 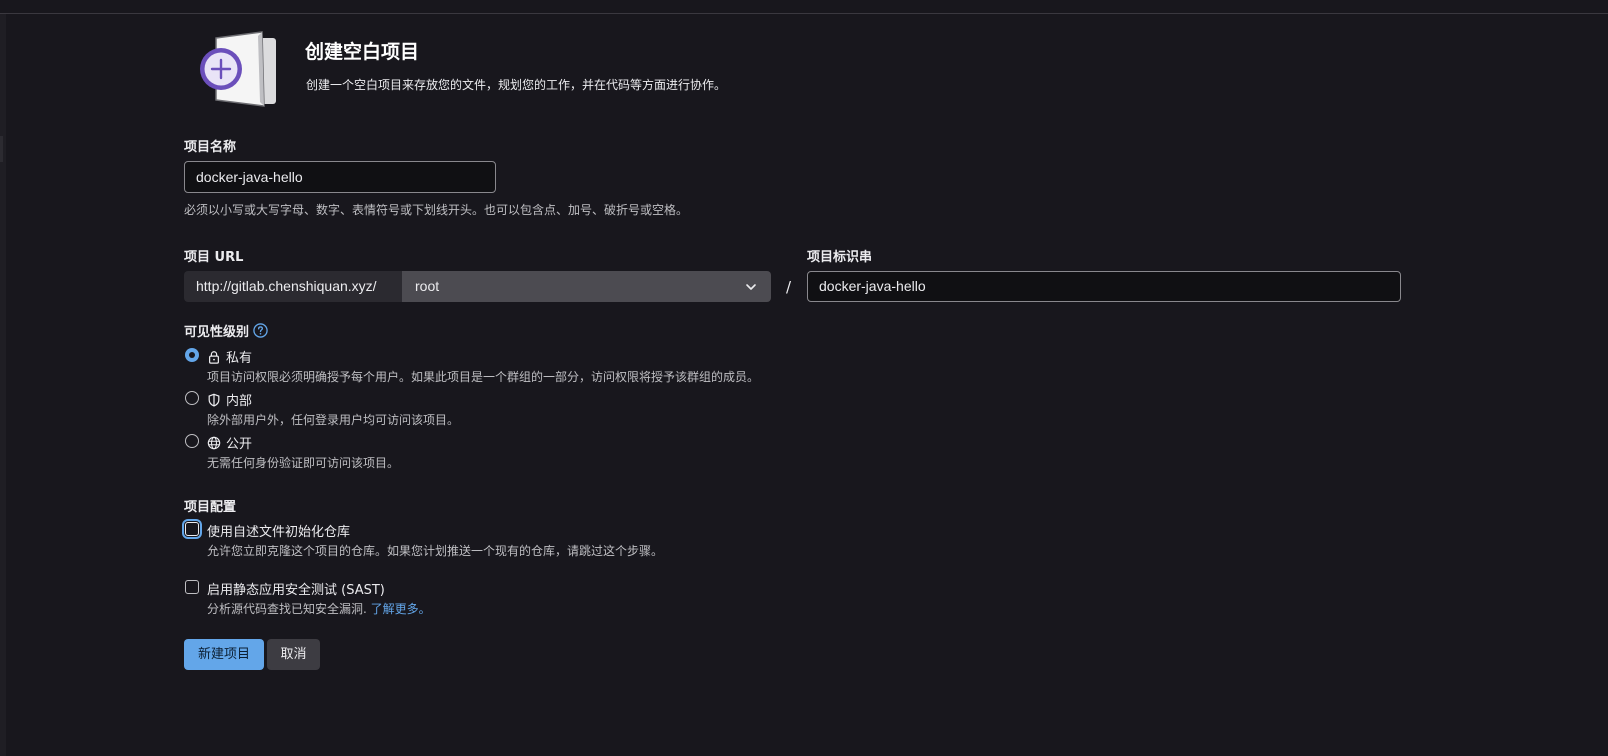 I want to click on visibility-public-description: 无需任何身份验证即可访问该项目。, so click(x=303, y=463).